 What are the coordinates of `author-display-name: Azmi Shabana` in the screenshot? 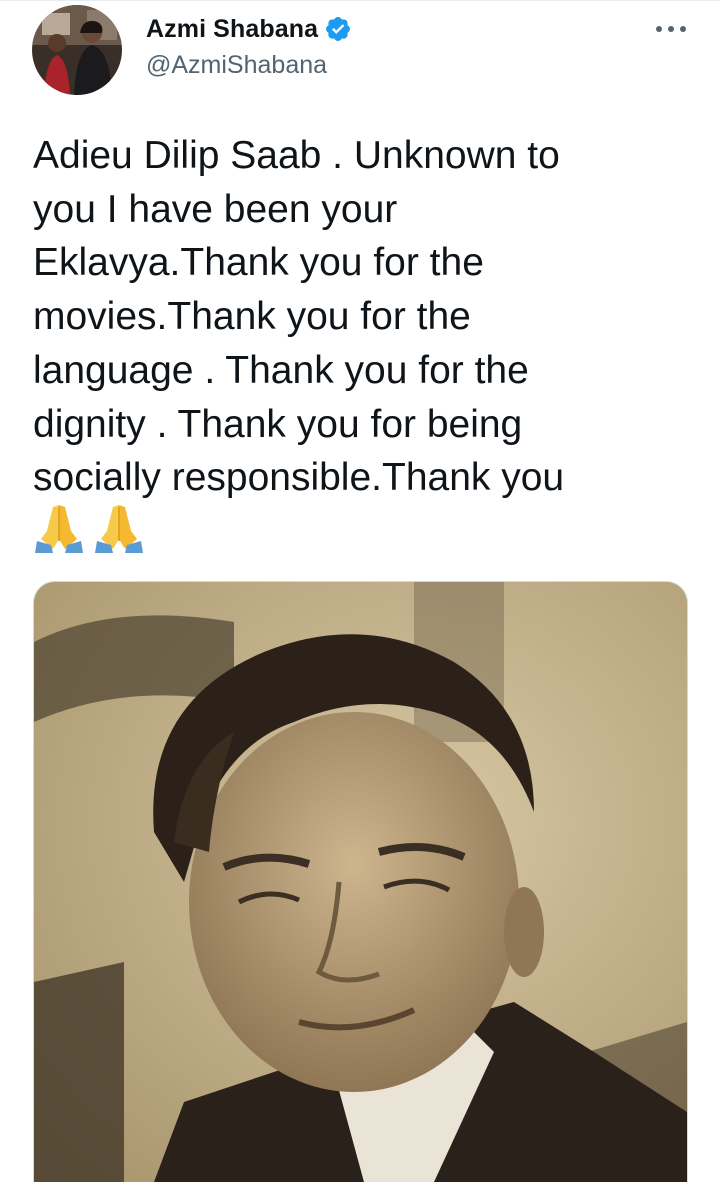 It's located at (232, 29).